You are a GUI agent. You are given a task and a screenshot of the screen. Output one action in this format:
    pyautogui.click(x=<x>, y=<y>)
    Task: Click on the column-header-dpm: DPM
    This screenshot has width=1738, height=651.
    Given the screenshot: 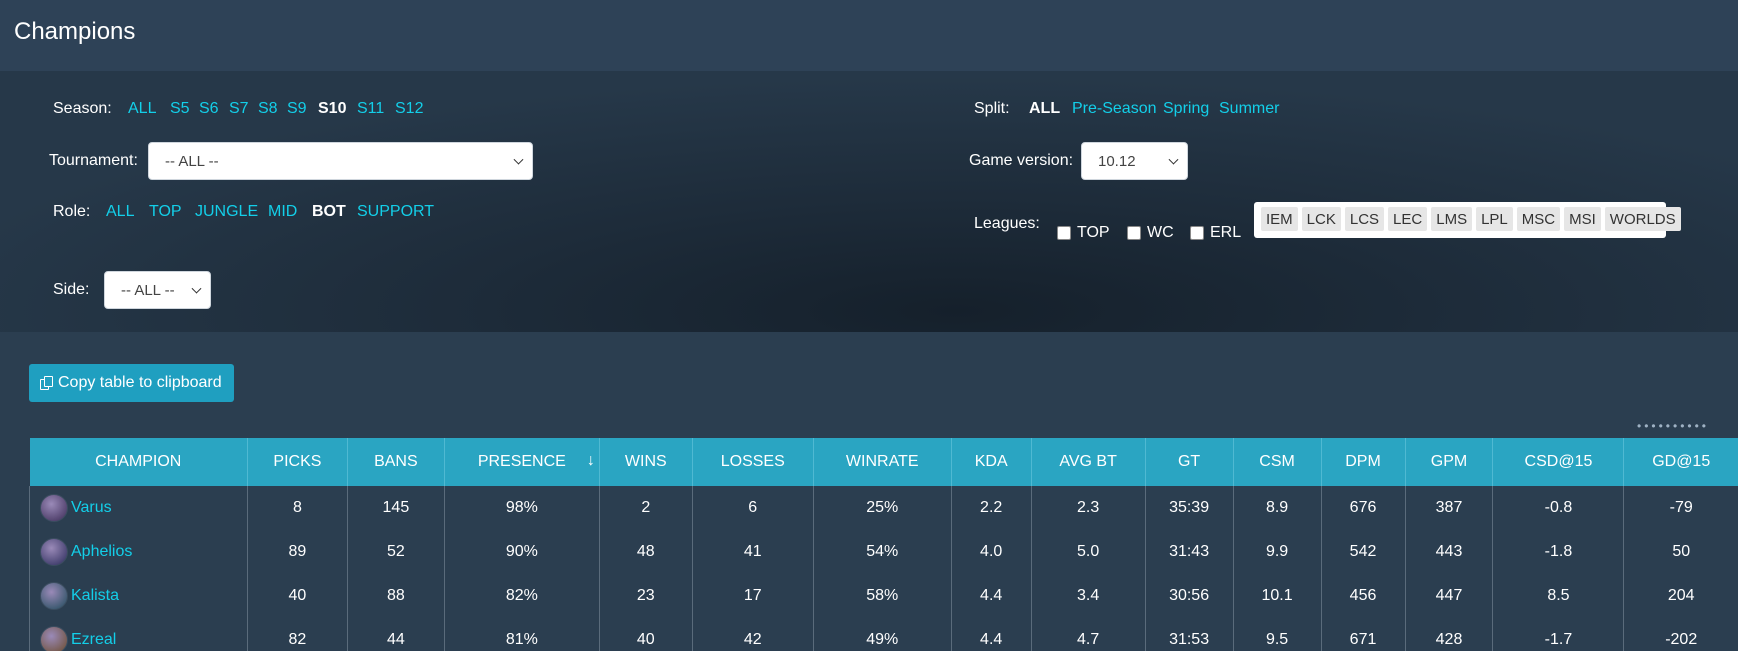 What is the action you would take?
    pyautogui.click(x=1363, y=462)
    